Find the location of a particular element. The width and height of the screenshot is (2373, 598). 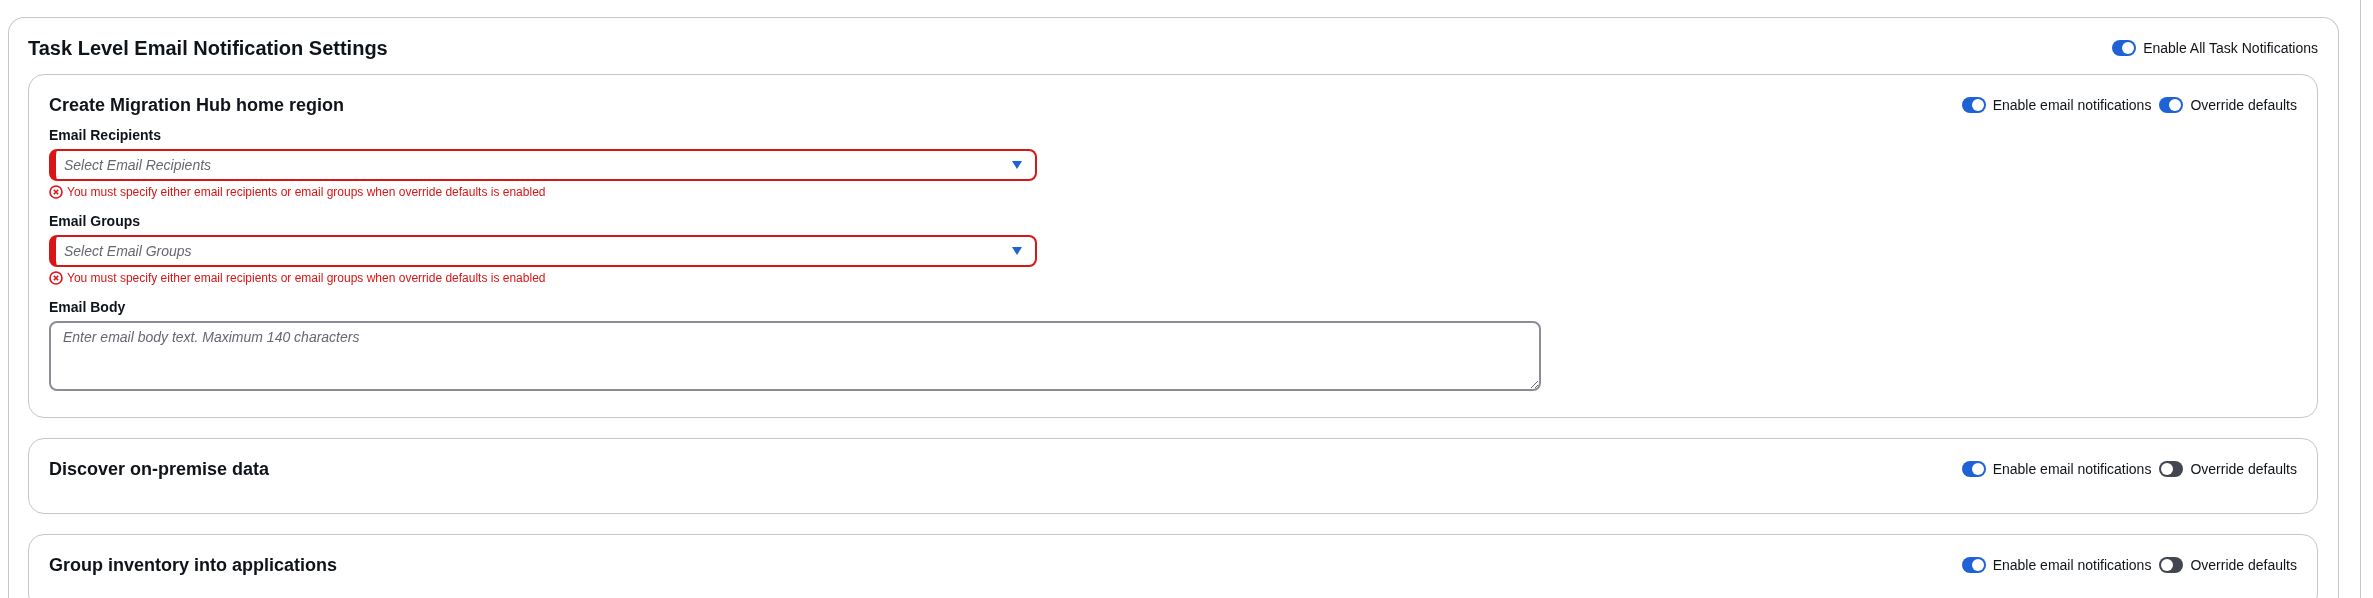

select-field: Select Email Recipients is located at coordinates (543, 165).